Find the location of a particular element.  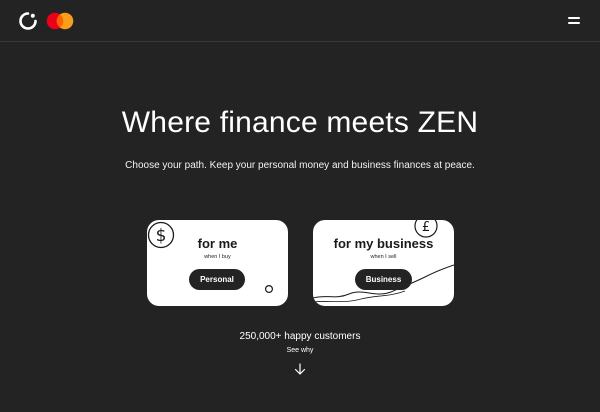

hamburger-menu-icon is located at coordinates (574, 21).